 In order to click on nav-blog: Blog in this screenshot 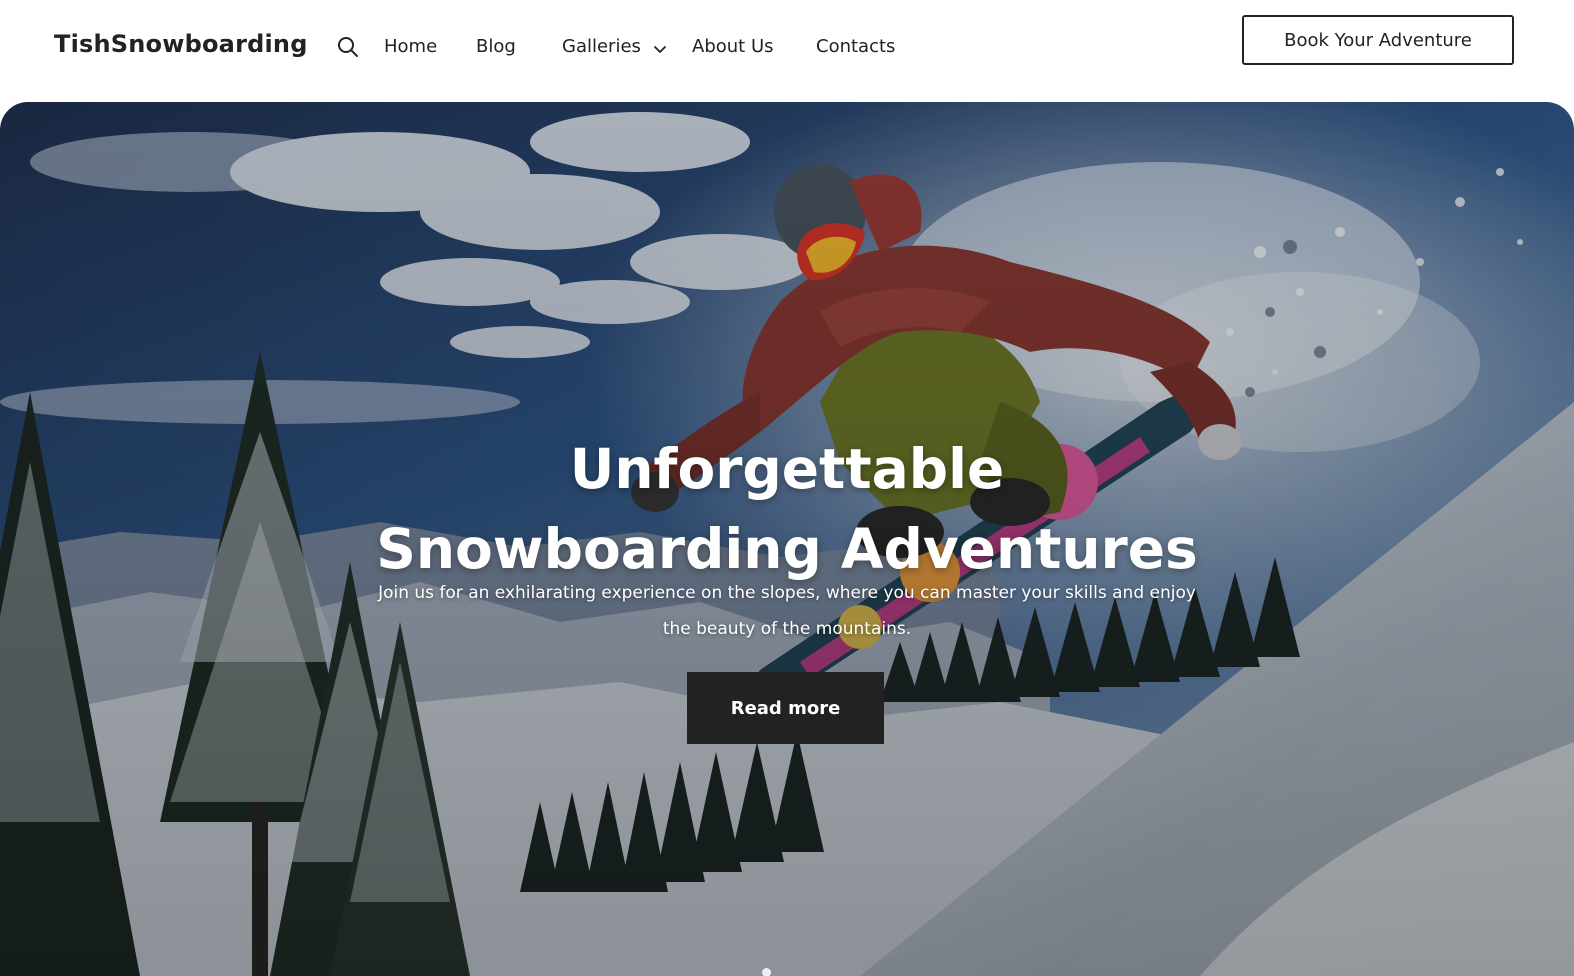, I will do `click(496, 46)`.